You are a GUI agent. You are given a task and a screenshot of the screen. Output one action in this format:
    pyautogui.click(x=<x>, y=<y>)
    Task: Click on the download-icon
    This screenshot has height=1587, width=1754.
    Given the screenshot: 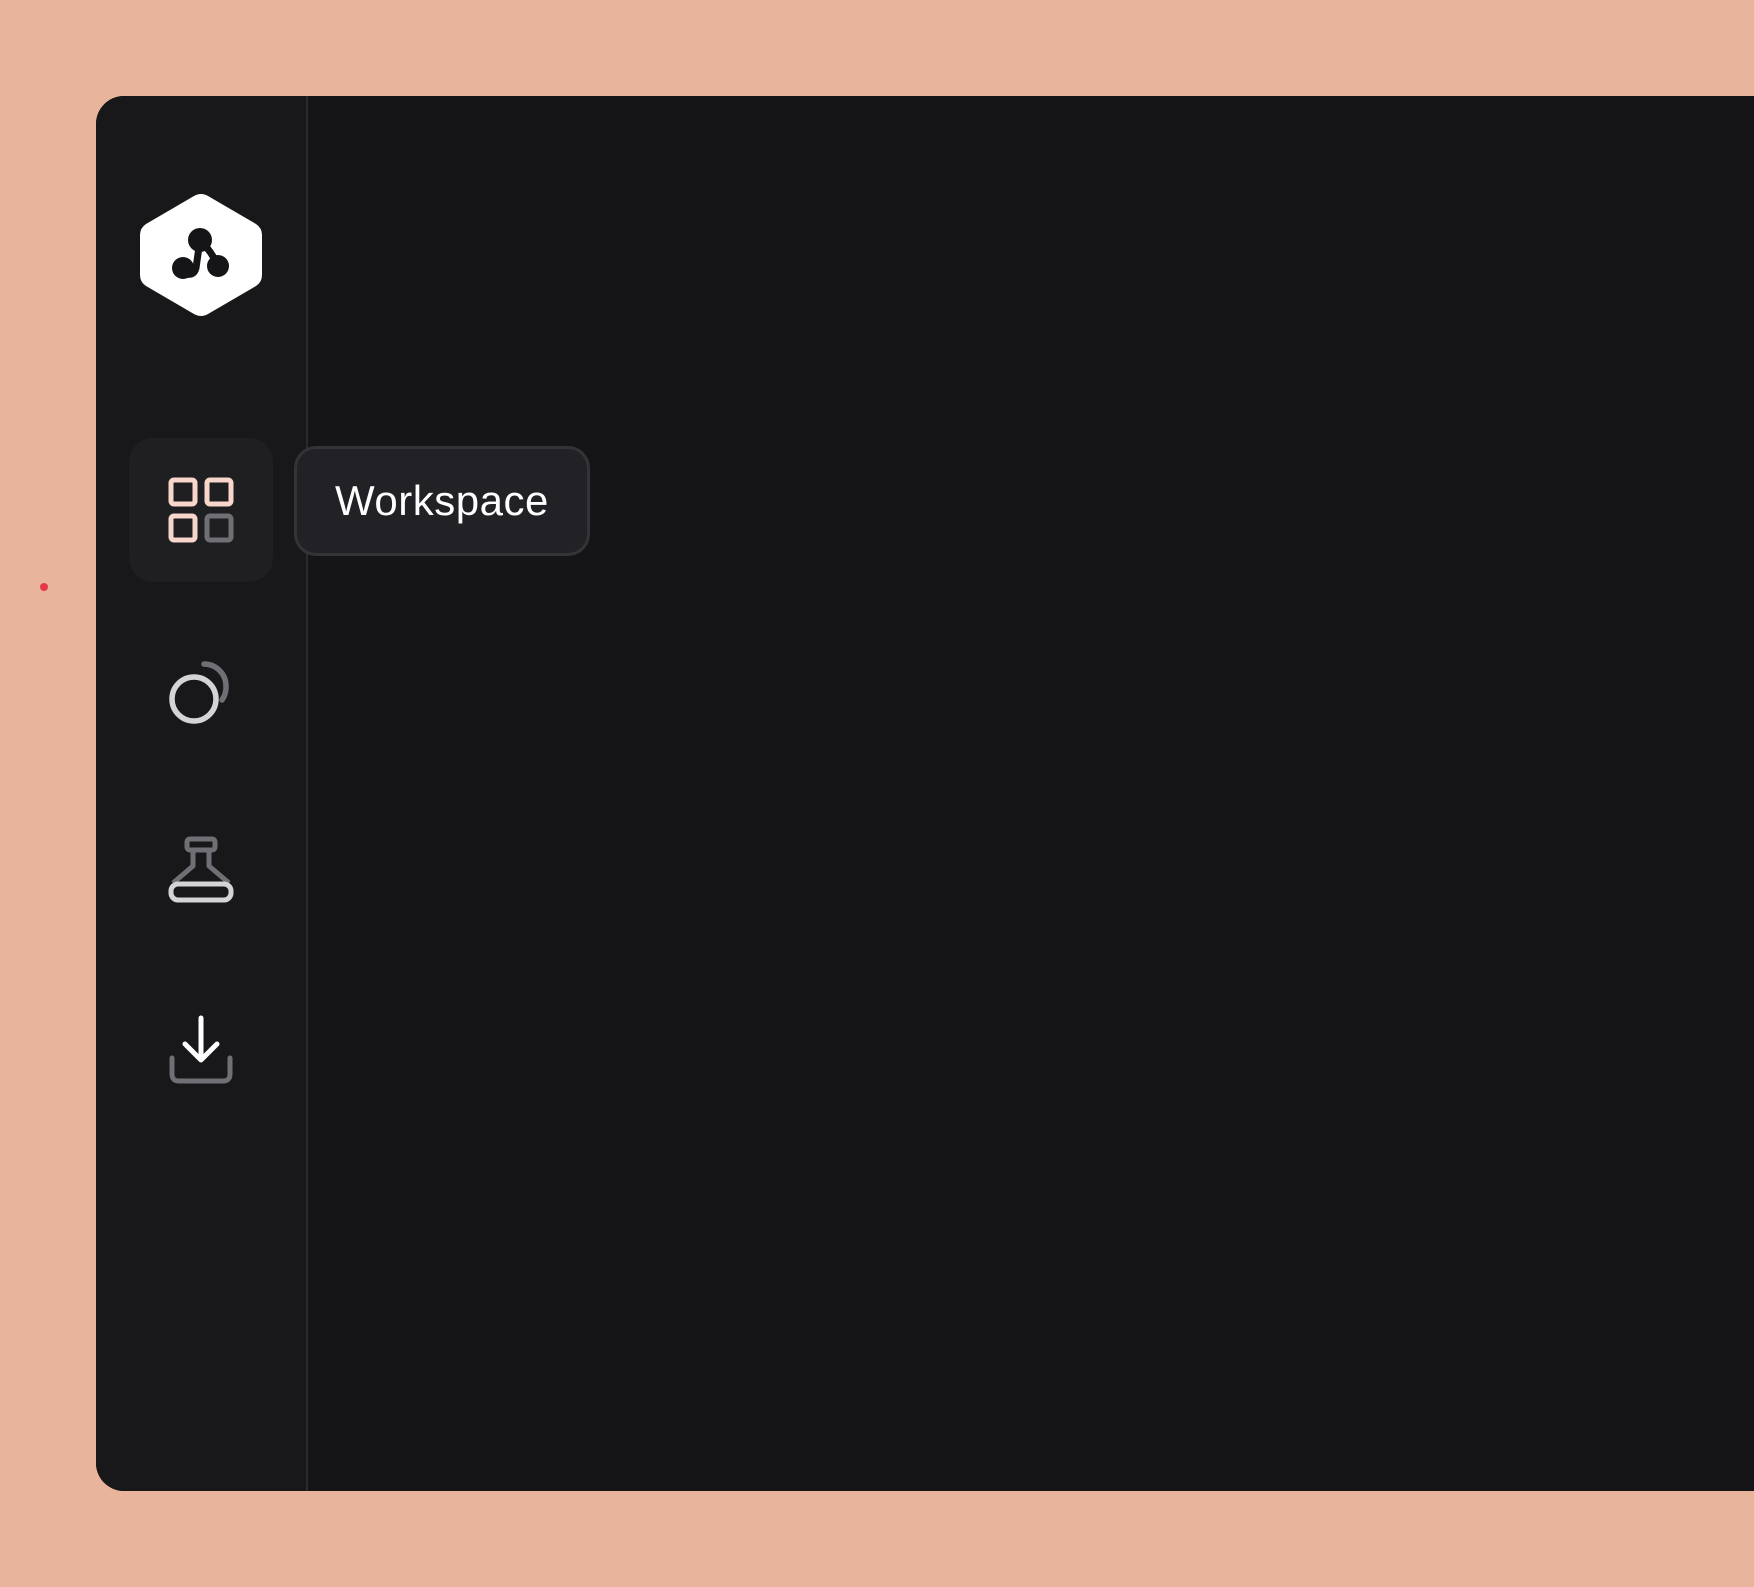 What is the action you would take?
    pyautogui.click(x=201, y=1049)
    